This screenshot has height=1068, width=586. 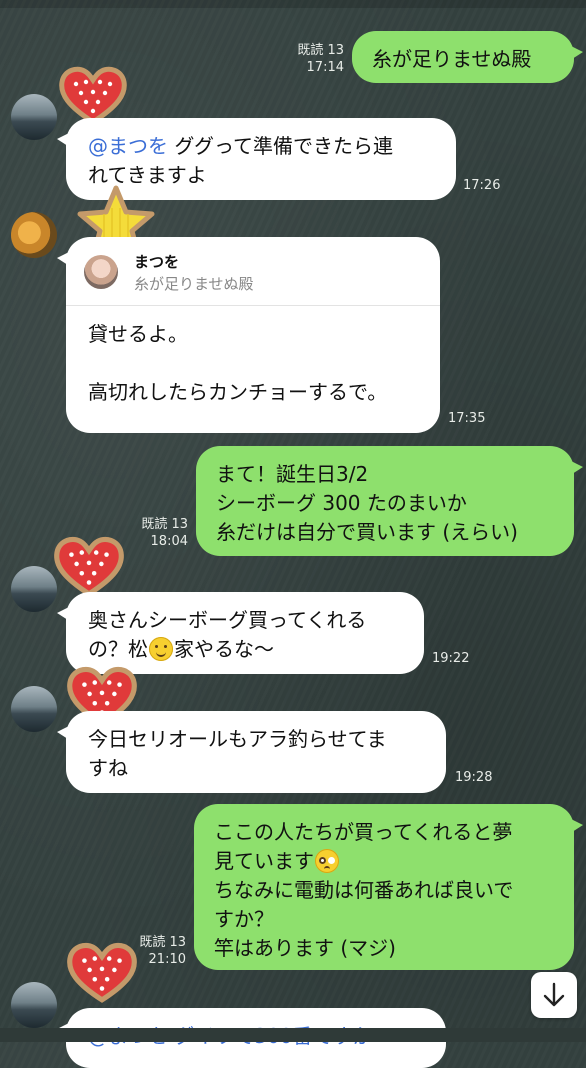 What do you see at coordinates (325, 67) in the screenshot?
I see `timestamp: 17:14` at bounding box center [325, 67].